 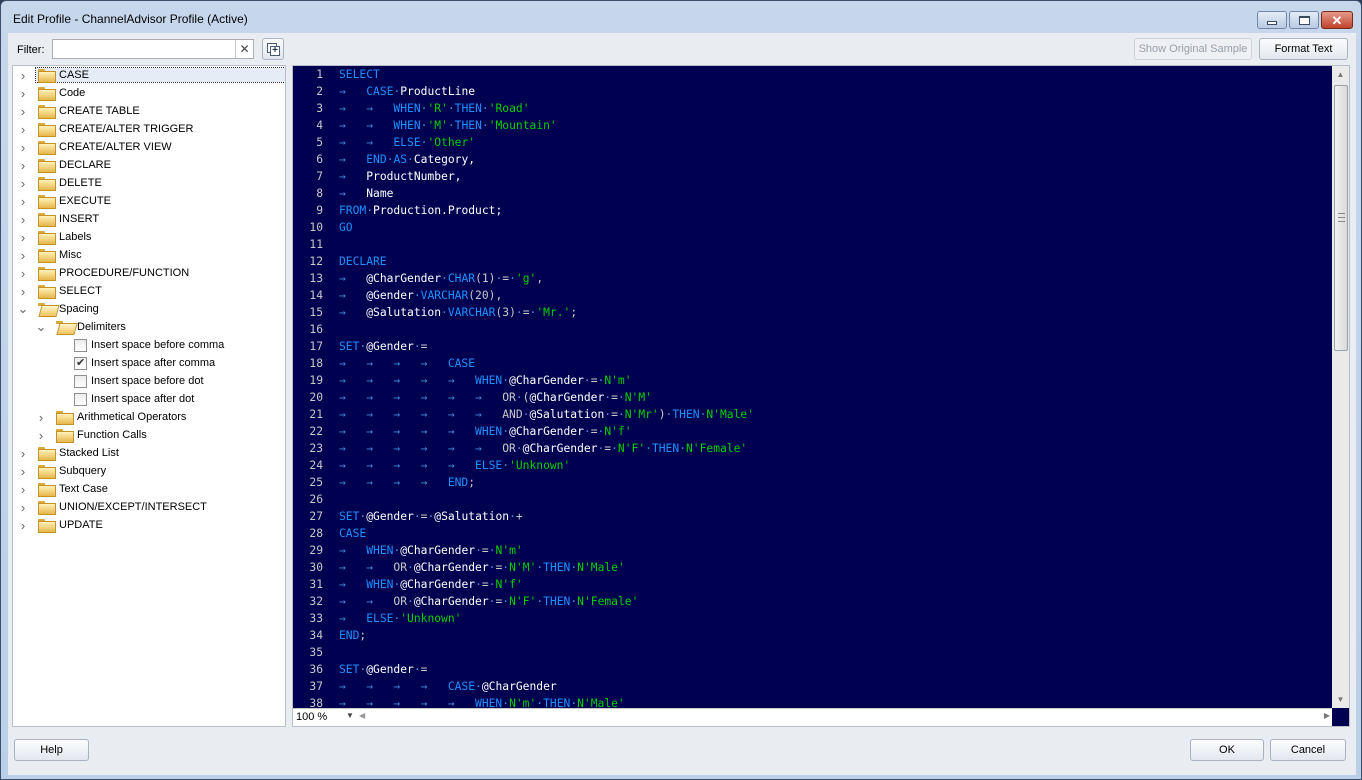 I want to click on tree-folder: › DELETE, so click(x=149, y=183).